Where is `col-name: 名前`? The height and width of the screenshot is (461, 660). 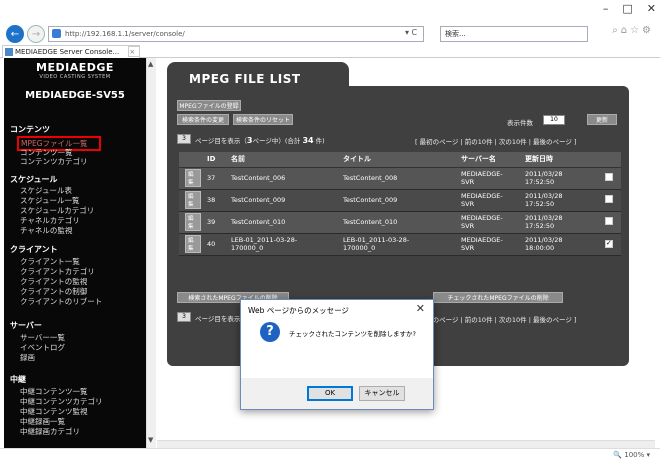 col-name: 名前 is located at coordinates (281, 160).